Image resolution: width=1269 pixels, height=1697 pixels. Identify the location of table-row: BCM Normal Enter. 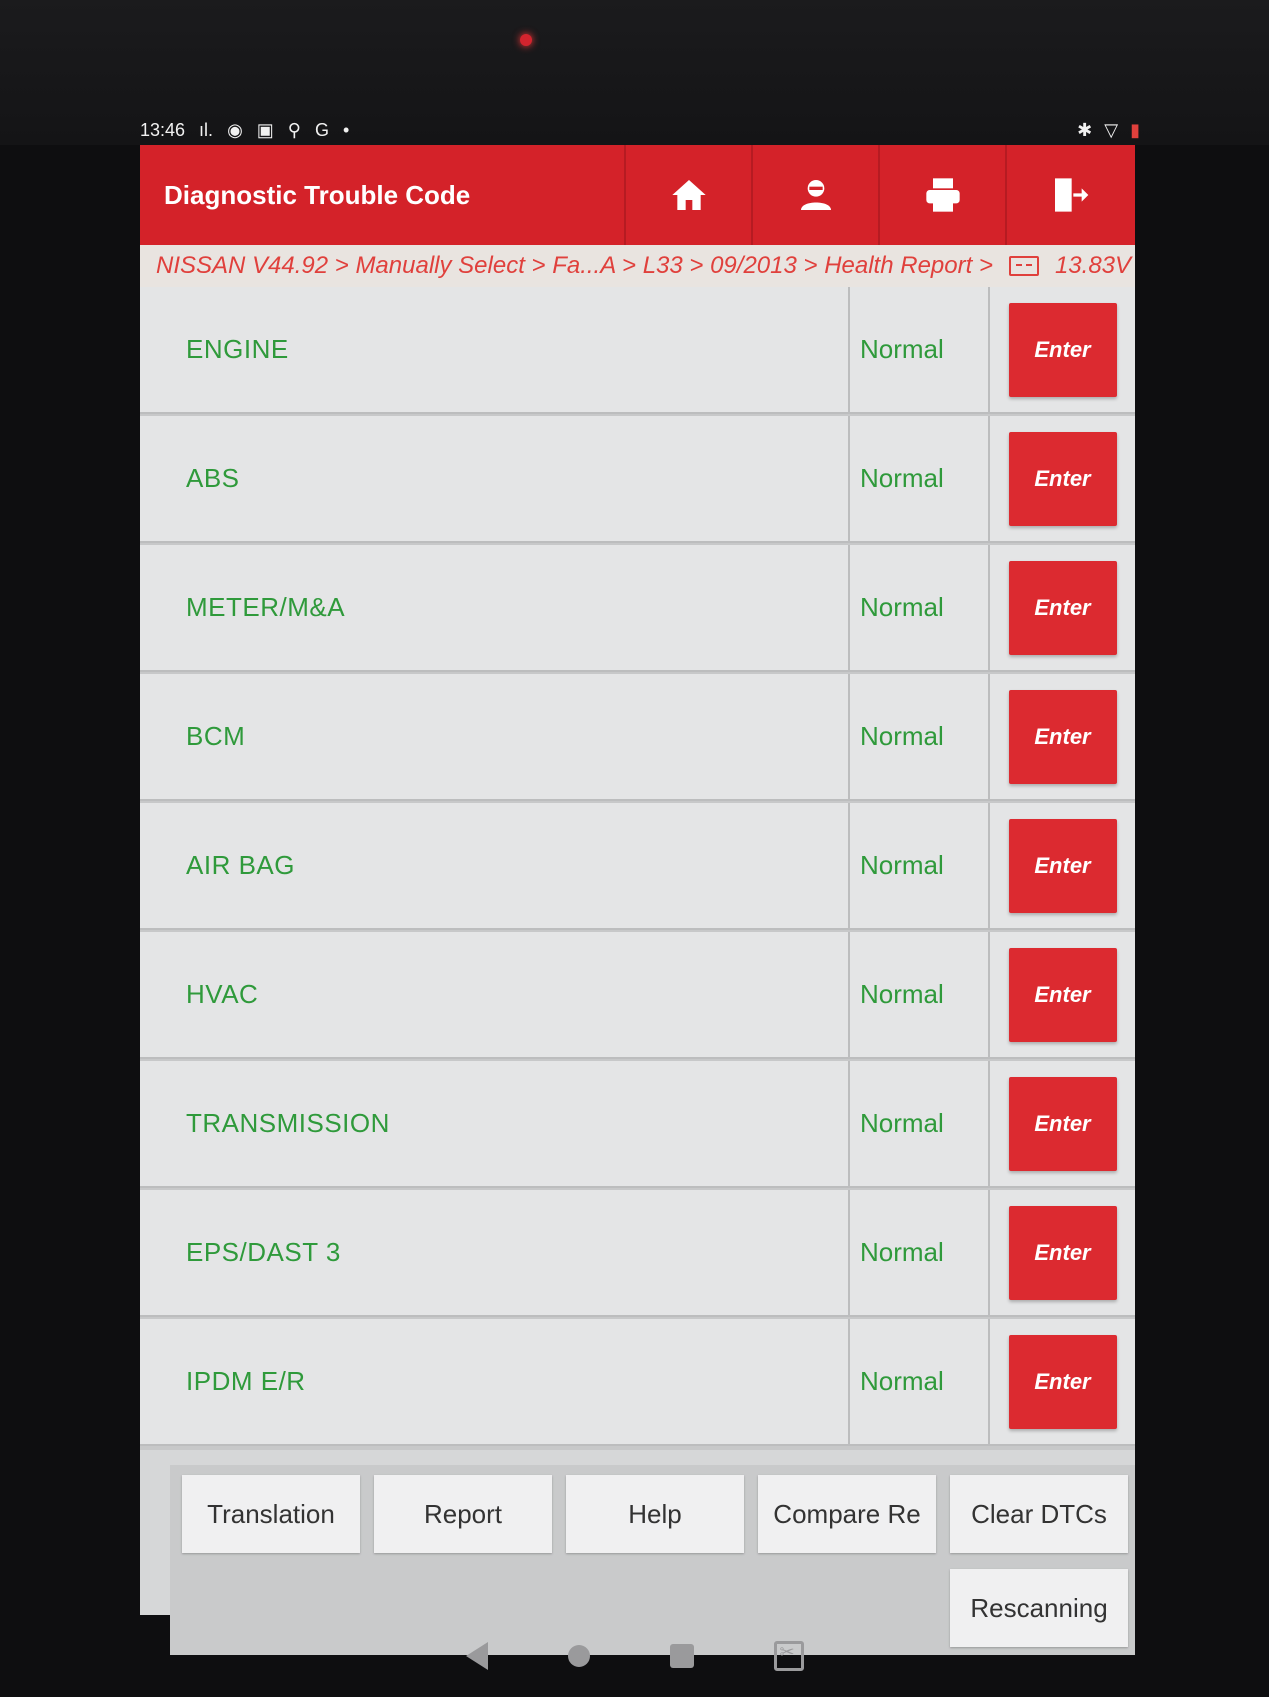
(637, 737).